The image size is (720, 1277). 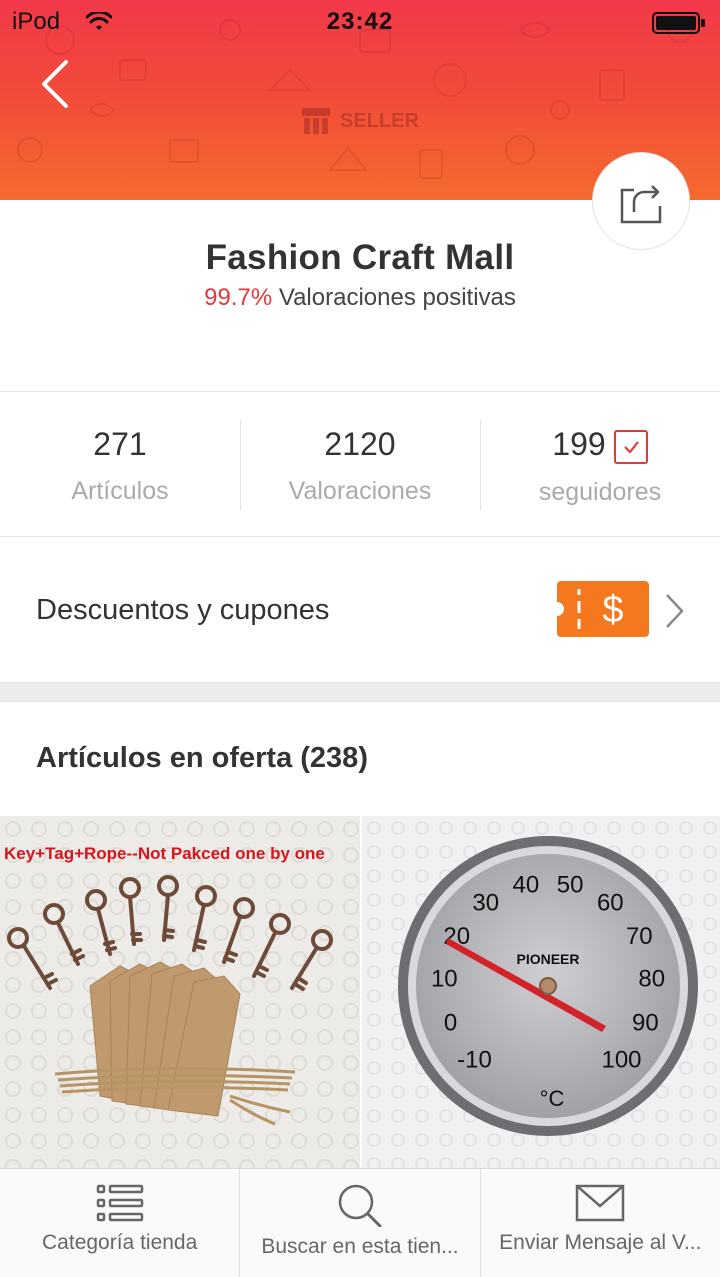 I want to click on coupon-dollar-icon: $, so click(x=587, y=610).